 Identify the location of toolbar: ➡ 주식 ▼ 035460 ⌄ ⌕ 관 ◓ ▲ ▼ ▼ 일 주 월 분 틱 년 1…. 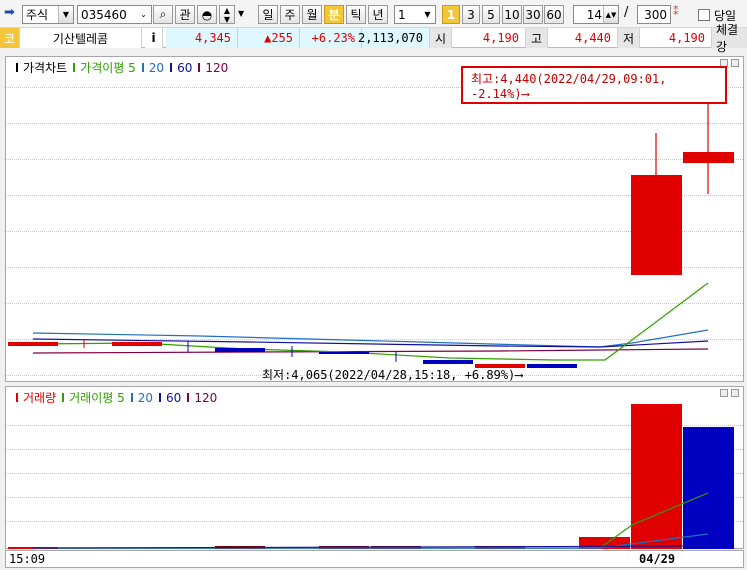
(373, 14).